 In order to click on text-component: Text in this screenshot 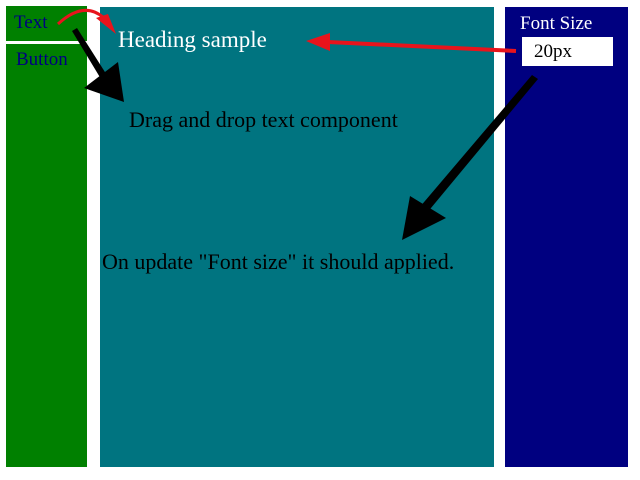, I will do `click(46, 22)`.